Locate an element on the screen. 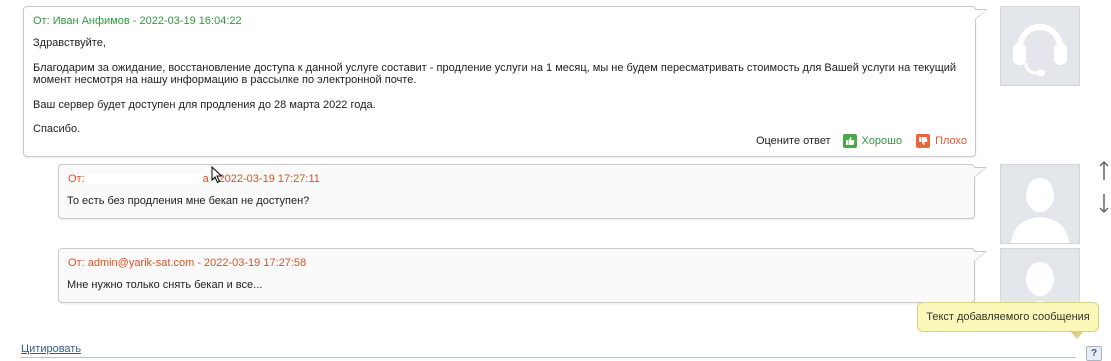 This screenshot has height=361, width=1111. help-icon: ? is located at coordinates (1094, 353).